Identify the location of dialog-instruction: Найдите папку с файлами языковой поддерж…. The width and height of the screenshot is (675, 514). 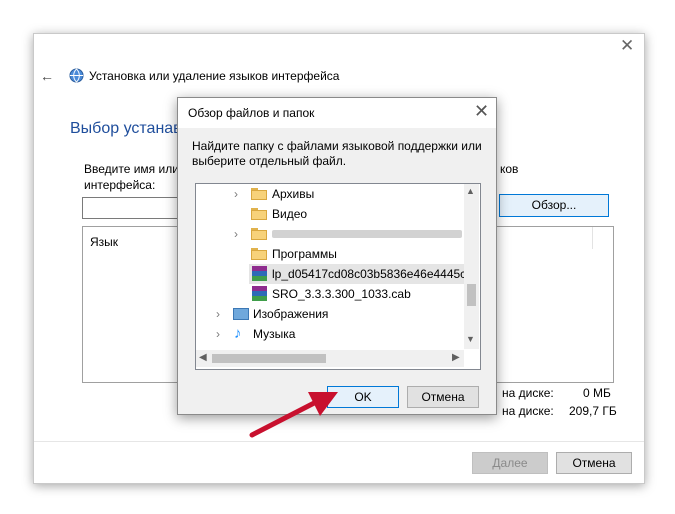
(337, 153).